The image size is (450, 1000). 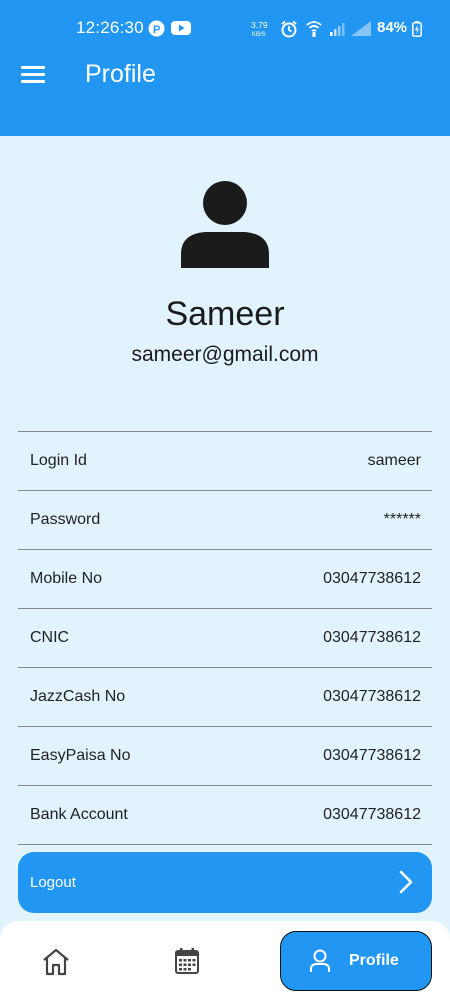 What do you see at coordinates (65, 519) in the screenshot?
I see `detail-label: Password` at bounding box center [65, 519].